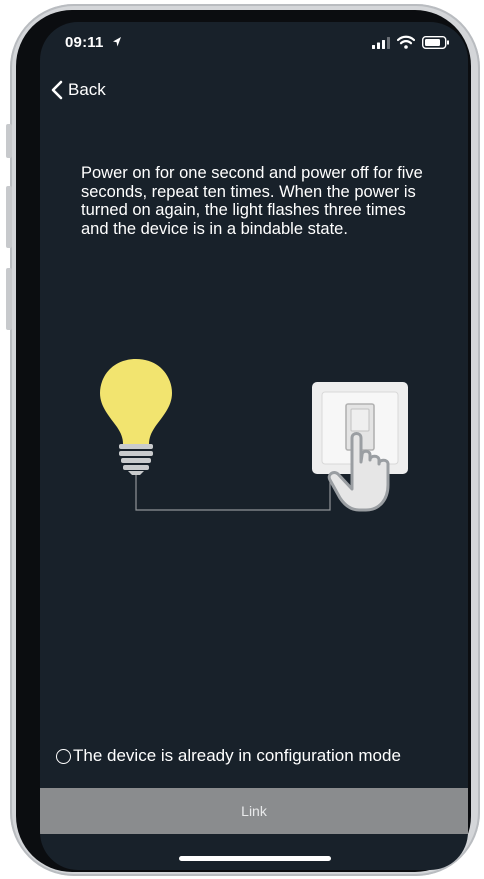  Describe the element at coordinates (435, 42) in the screenshot. I see `battery-icon` at that location.